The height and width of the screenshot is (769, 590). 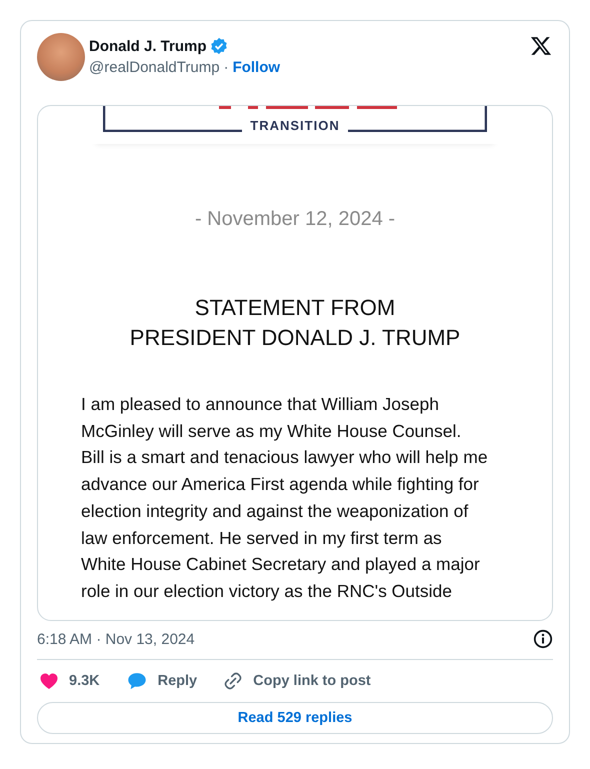 I want to click on avatar, so click(x=61, y=57).